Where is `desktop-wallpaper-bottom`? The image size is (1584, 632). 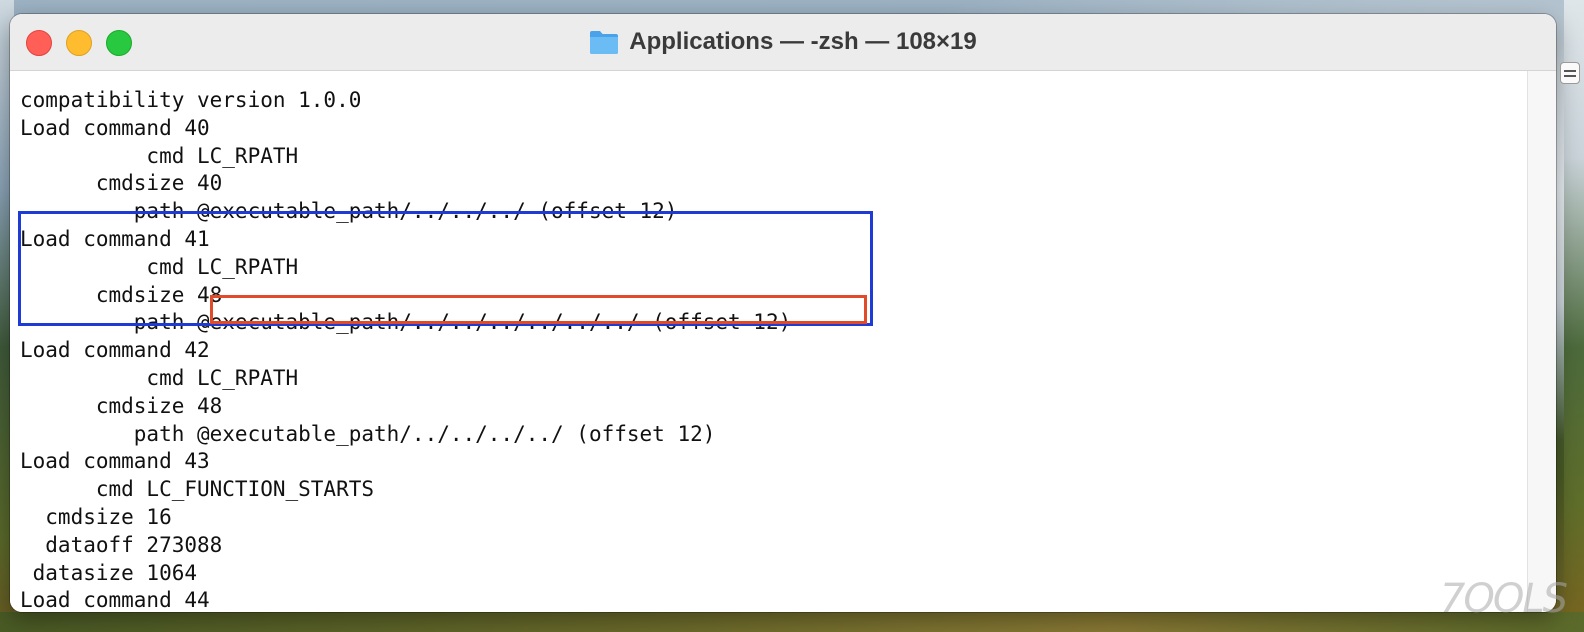
desktop-wallpaper-bottom is located at coordinates (792, 622).